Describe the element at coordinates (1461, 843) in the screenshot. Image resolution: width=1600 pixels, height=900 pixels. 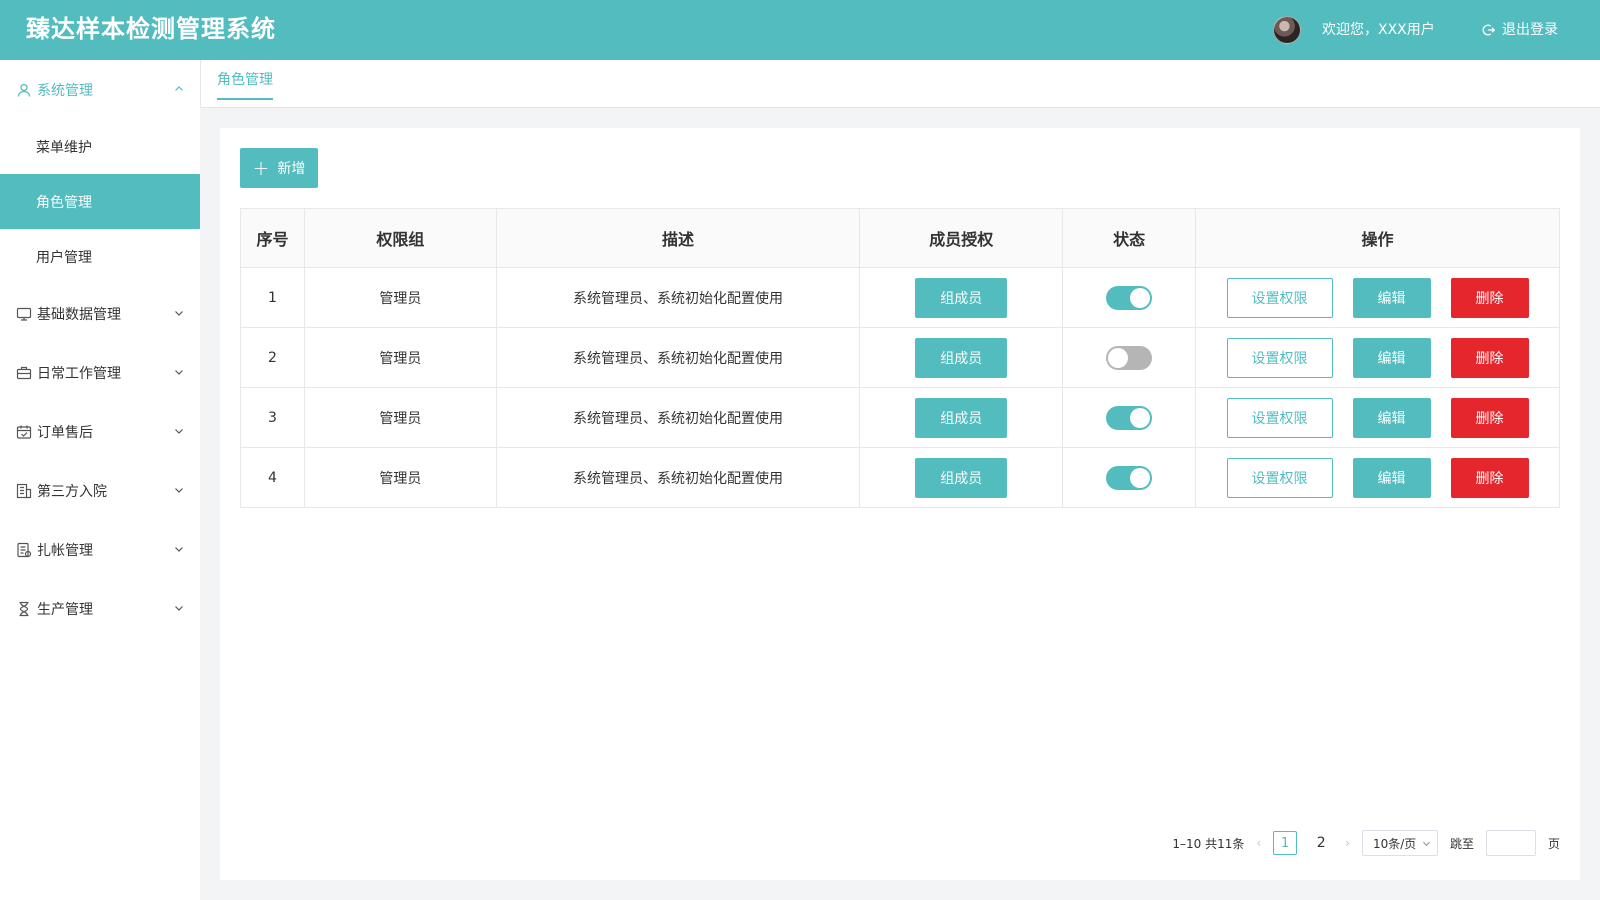
I see `jump-label: 跳至` at that location.